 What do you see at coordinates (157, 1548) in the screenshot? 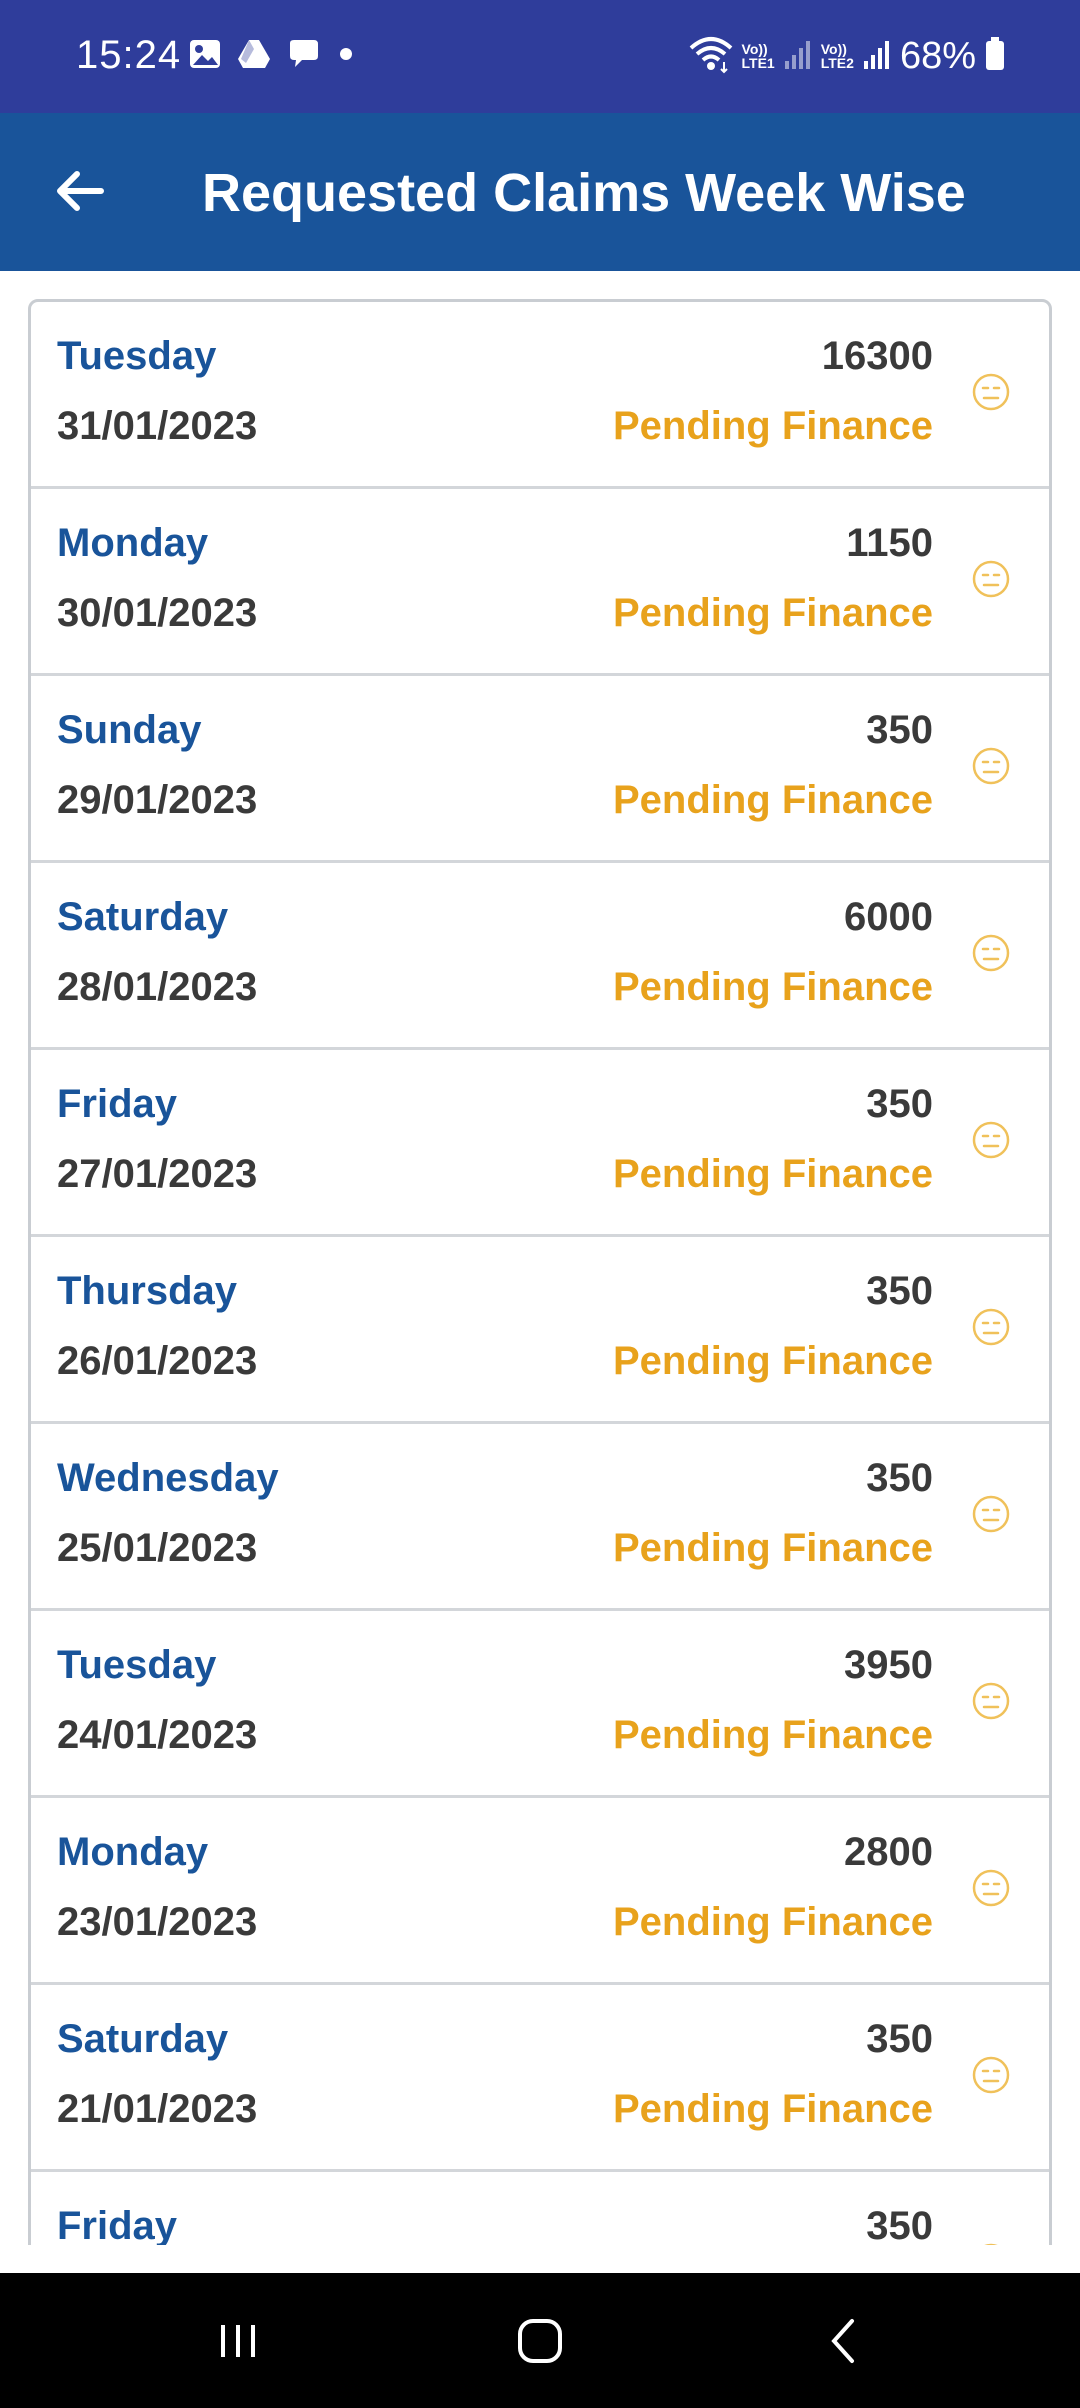
I see `claim-date: 25/01/2023` at bounding box center [157, 1548].